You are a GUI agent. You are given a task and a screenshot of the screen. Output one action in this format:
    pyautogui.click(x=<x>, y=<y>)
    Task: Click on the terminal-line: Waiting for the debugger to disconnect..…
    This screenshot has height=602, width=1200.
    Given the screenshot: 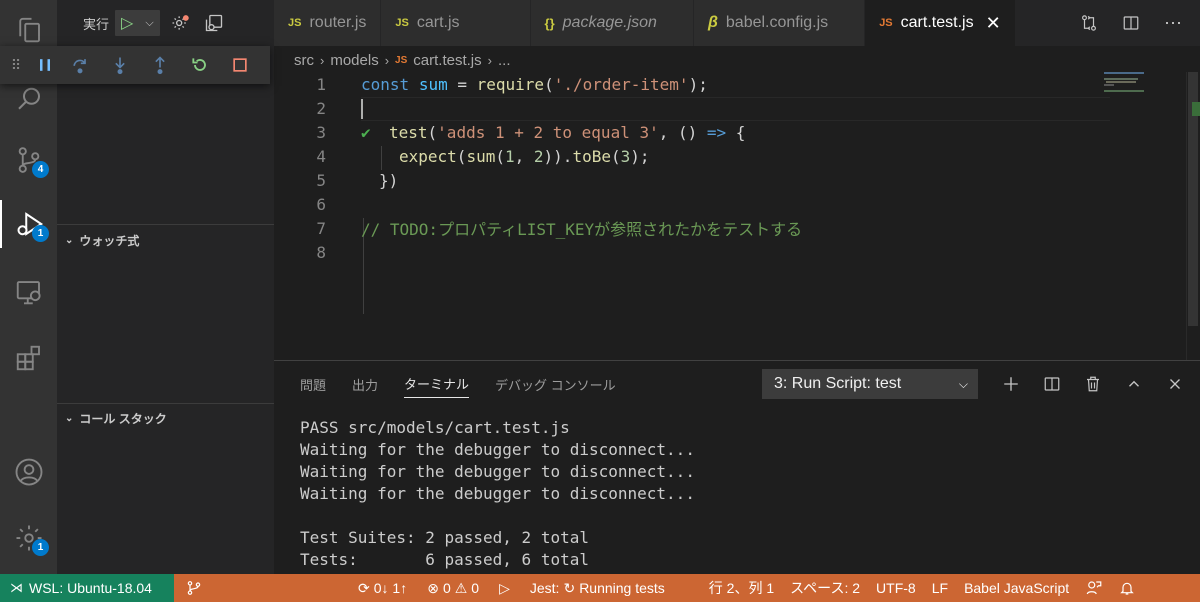 What is the action you would take?
    pyautogui.click(x=497, y=449)
    